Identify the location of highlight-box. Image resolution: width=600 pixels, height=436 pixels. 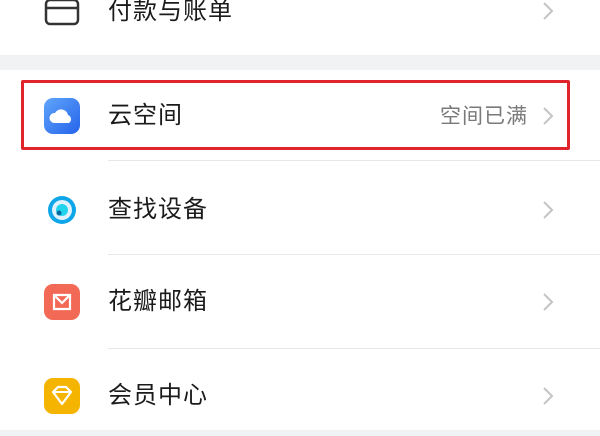
(295, 115).